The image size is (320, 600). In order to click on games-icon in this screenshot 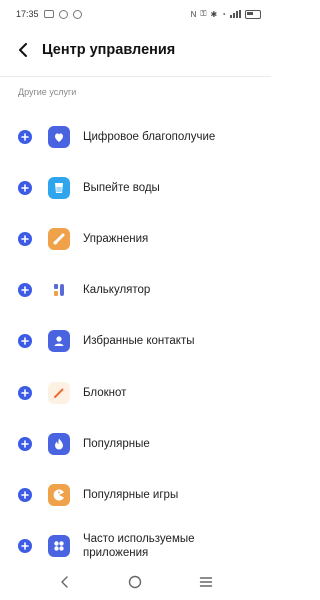, I will do `click(59, 494)`.